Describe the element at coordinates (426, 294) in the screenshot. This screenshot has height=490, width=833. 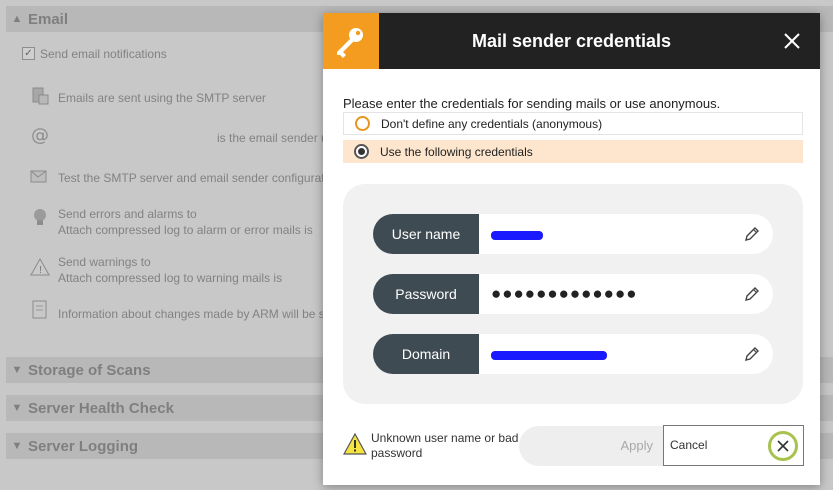
I see `password-label: Password` at that location.